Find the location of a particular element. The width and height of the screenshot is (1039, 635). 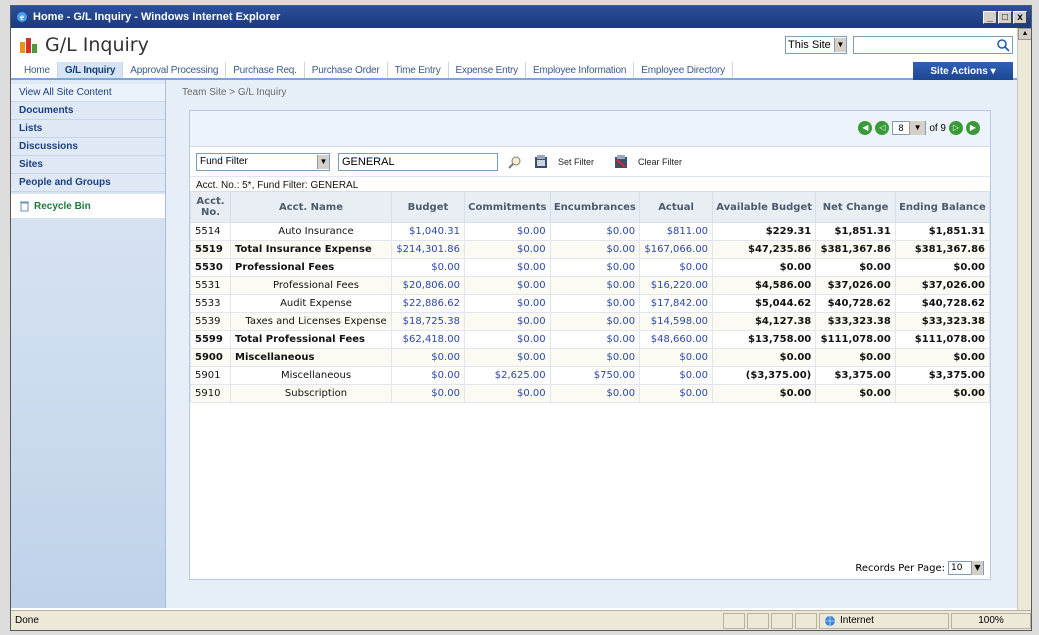

set-filter-button: Set Filter is located at coordinates (576, 162).